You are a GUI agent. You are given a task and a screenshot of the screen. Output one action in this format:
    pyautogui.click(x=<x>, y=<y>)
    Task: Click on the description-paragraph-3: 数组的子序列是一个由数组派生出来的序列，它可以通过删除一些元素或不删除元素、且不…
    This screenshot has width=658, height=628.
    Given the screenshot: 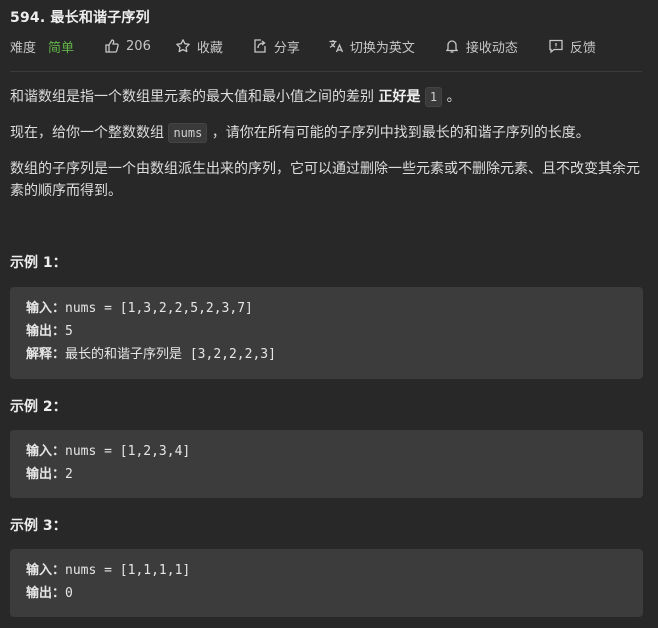 What is the action you would take?
    pyautogui.click(x=325, y=180)
    